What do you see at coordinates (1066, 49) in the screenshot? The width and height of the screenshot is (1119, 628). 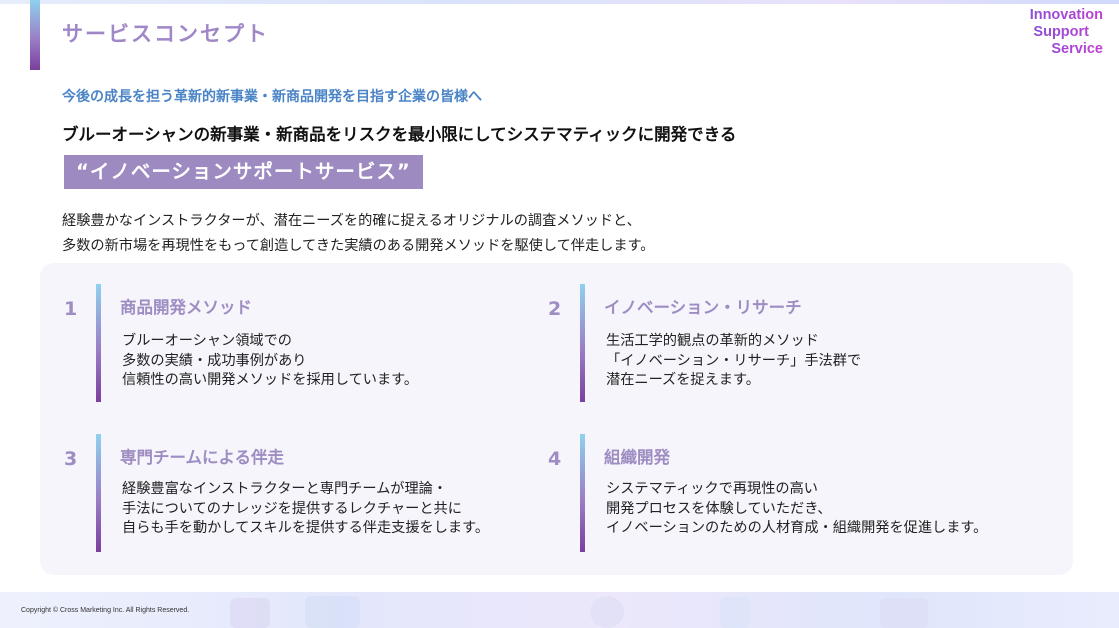 I see `logo-line-service: Service` at bounding box center [1066, 49].